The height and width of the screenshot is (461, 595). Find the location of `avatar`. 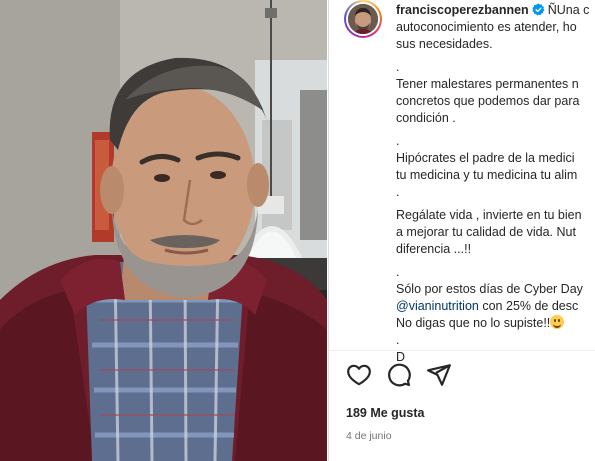

avatar is located at coordinates (363, 19).